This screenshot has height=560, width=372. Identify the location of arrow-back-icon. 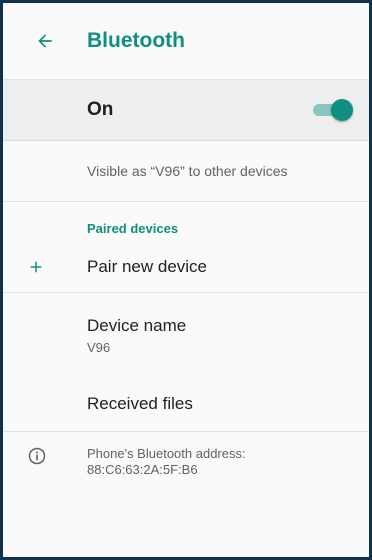
(45, 41).